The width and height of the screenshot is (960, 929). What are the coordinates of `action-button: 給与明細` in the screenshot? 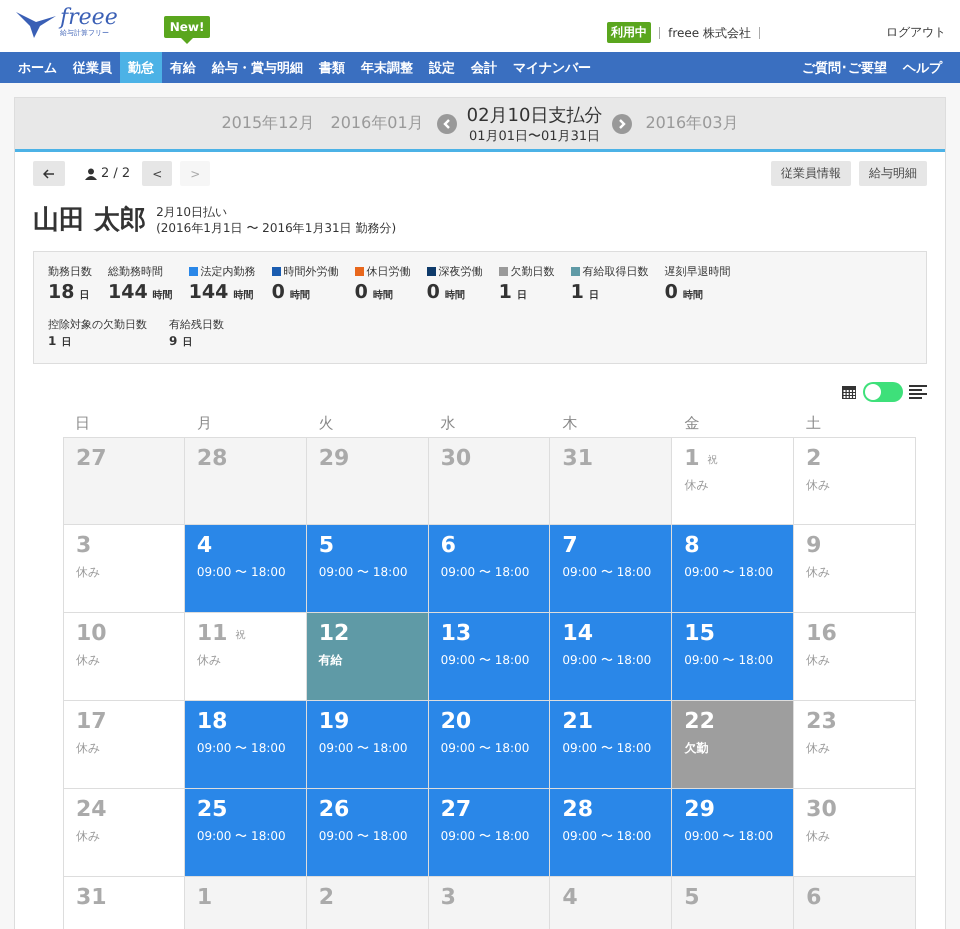 It's located at (893, 173).